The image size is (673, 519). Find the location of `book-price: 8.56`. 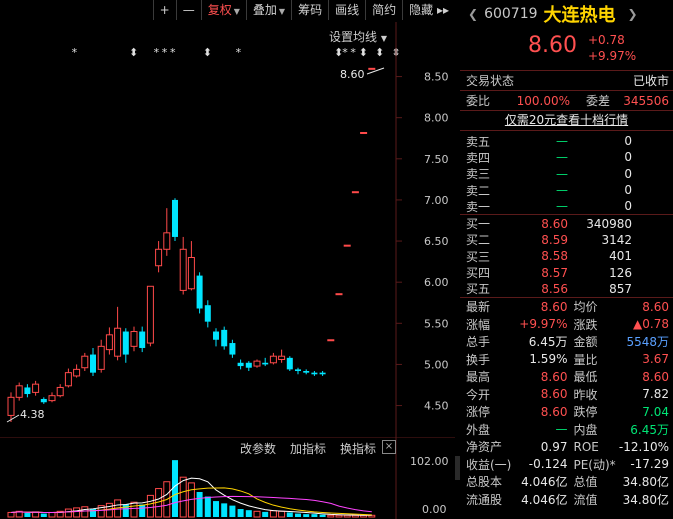

book-price: 8.56 is located at coordinates (554, 288).